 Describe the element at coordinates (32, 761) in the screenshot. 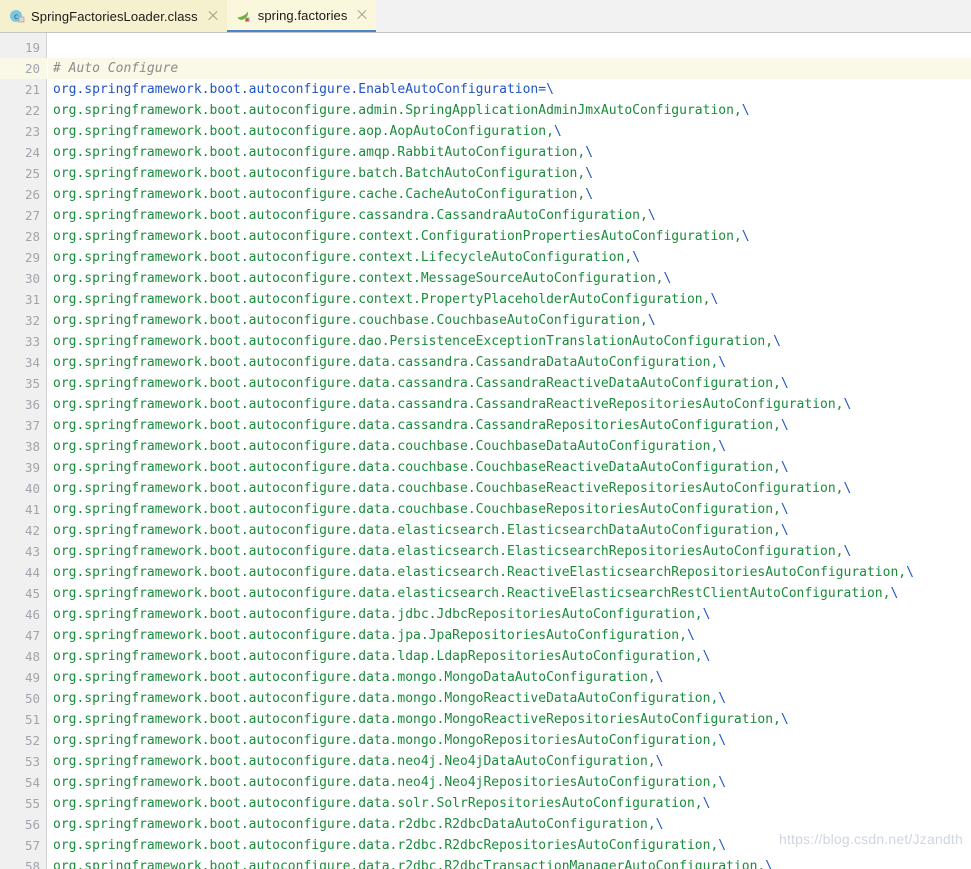

I see `line-number: 53` at that location.